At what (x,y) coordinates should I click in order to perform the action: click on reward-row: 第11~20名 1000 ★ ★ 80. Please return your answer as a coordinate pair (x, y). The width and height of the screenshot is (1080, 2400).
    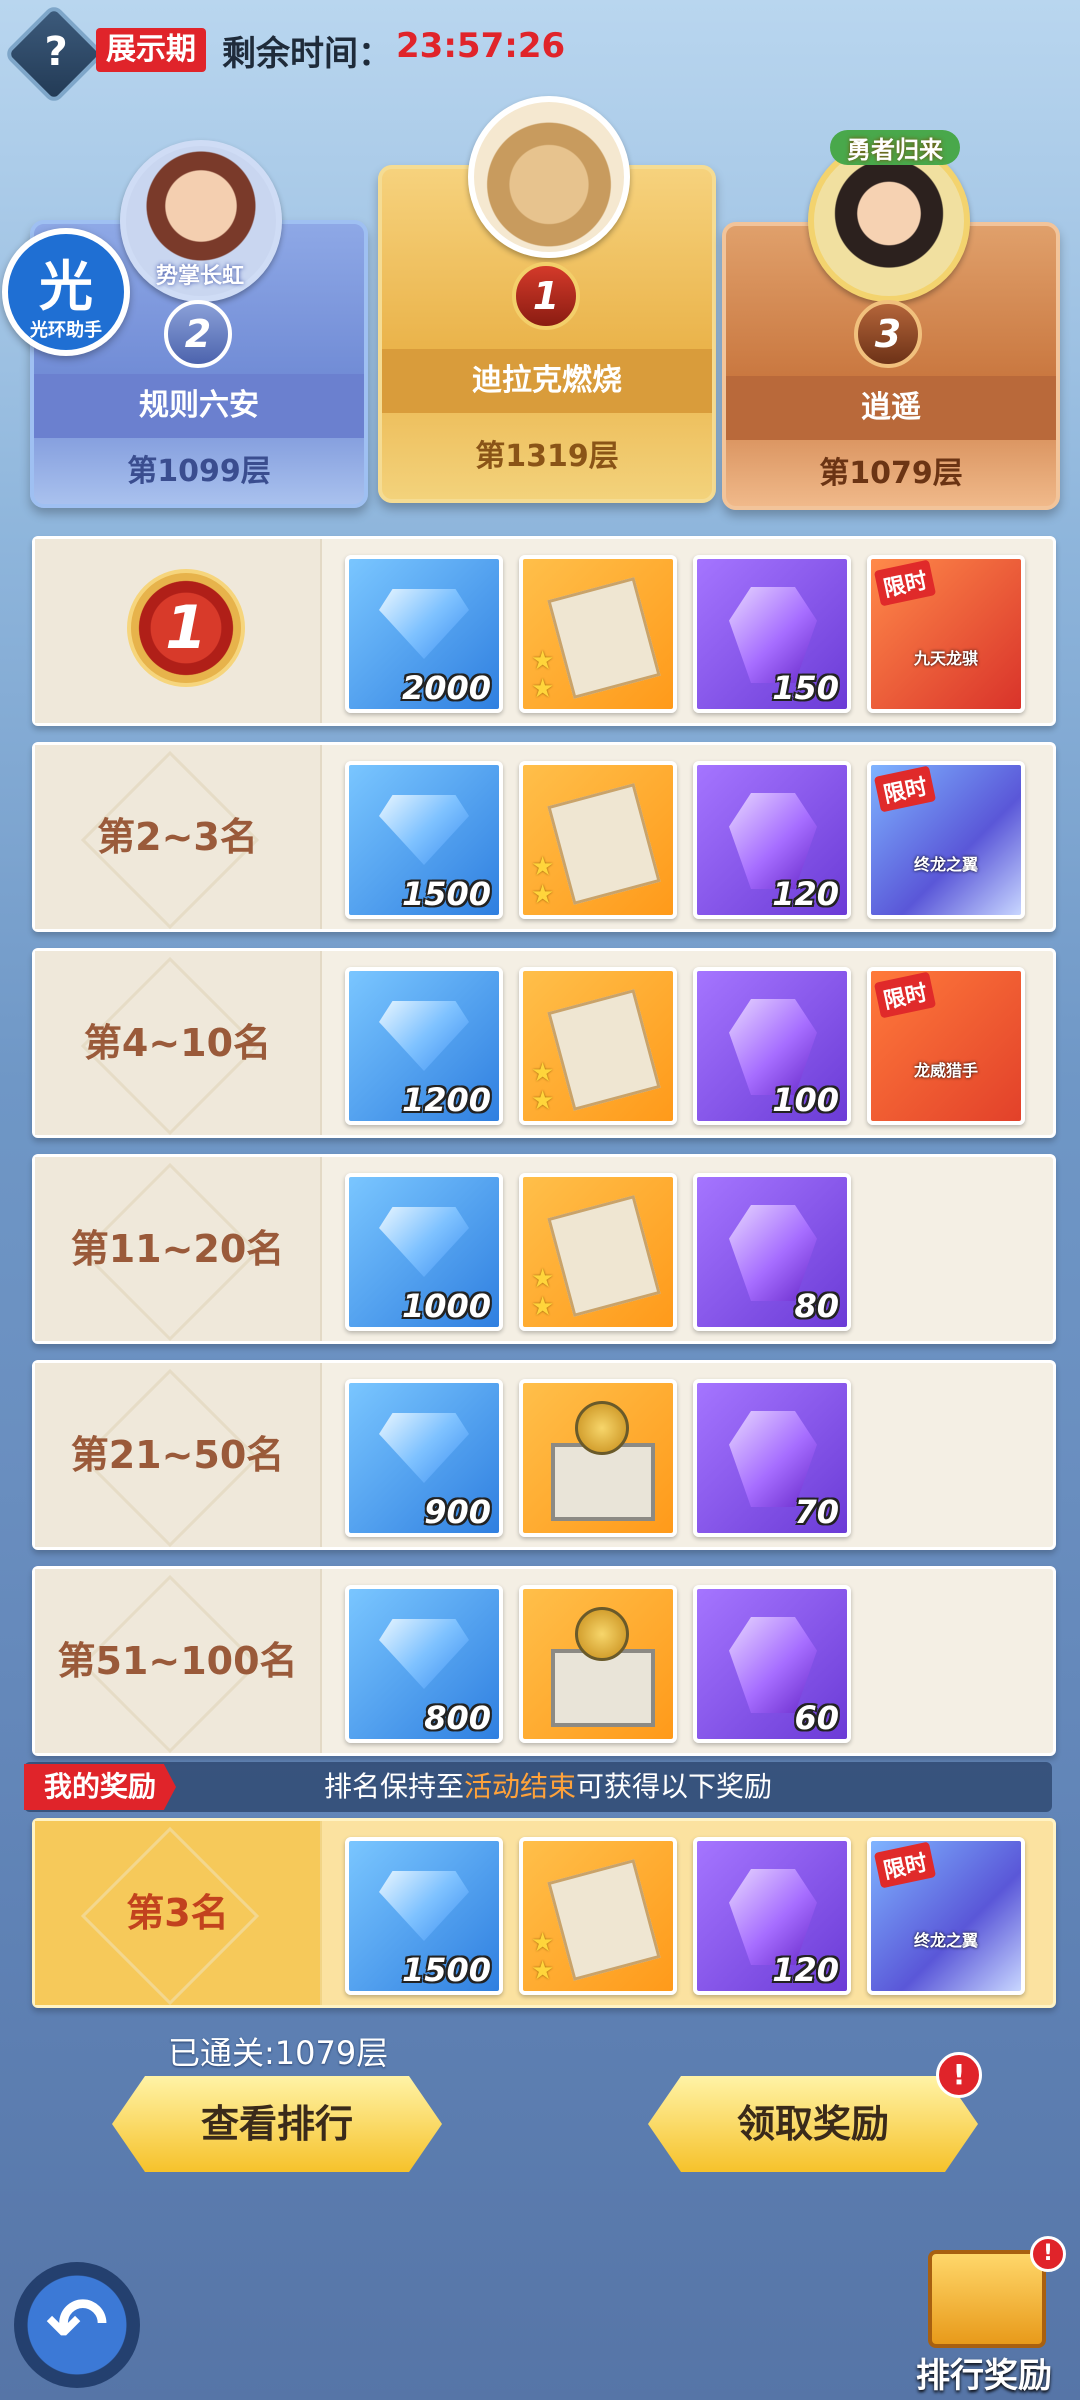
    Looking at the image, I should click on (544, 1249).